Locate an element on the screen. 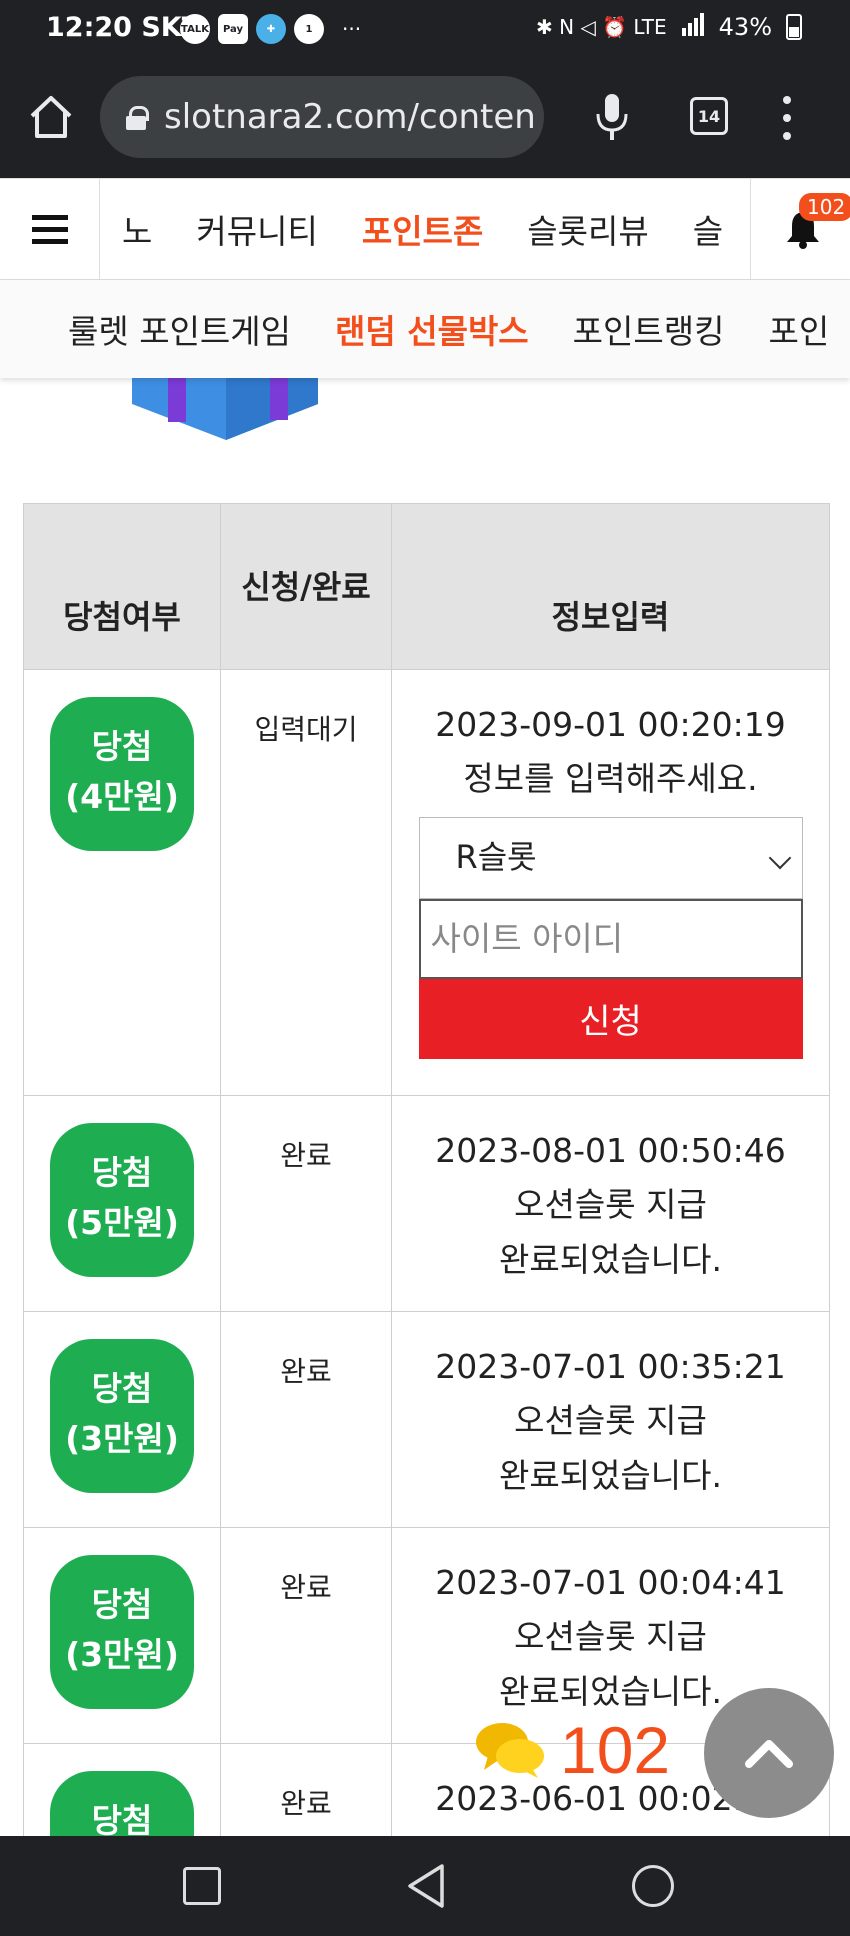  chat-bubbles-icon is located at coordinates (510, 1750).